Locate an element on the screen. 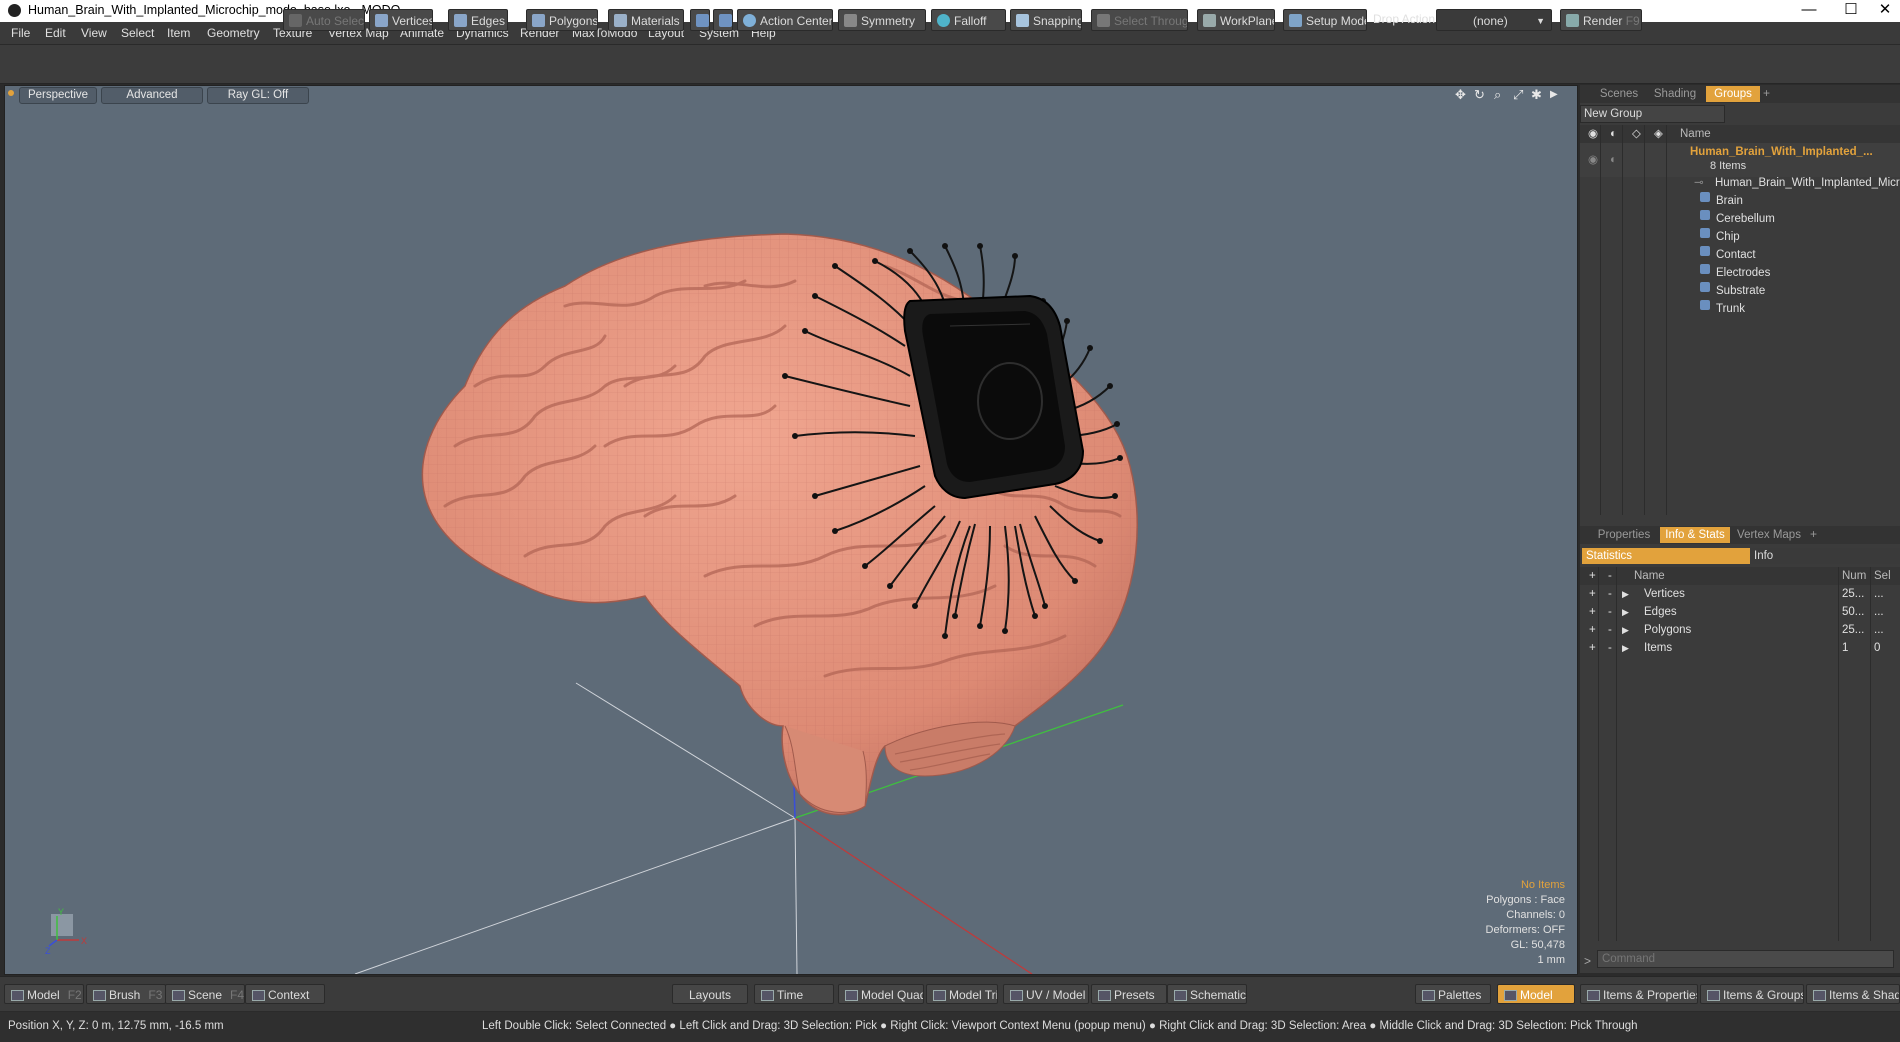  tab-info-stats: Info & Stats is located at coordinates (1695, 535).